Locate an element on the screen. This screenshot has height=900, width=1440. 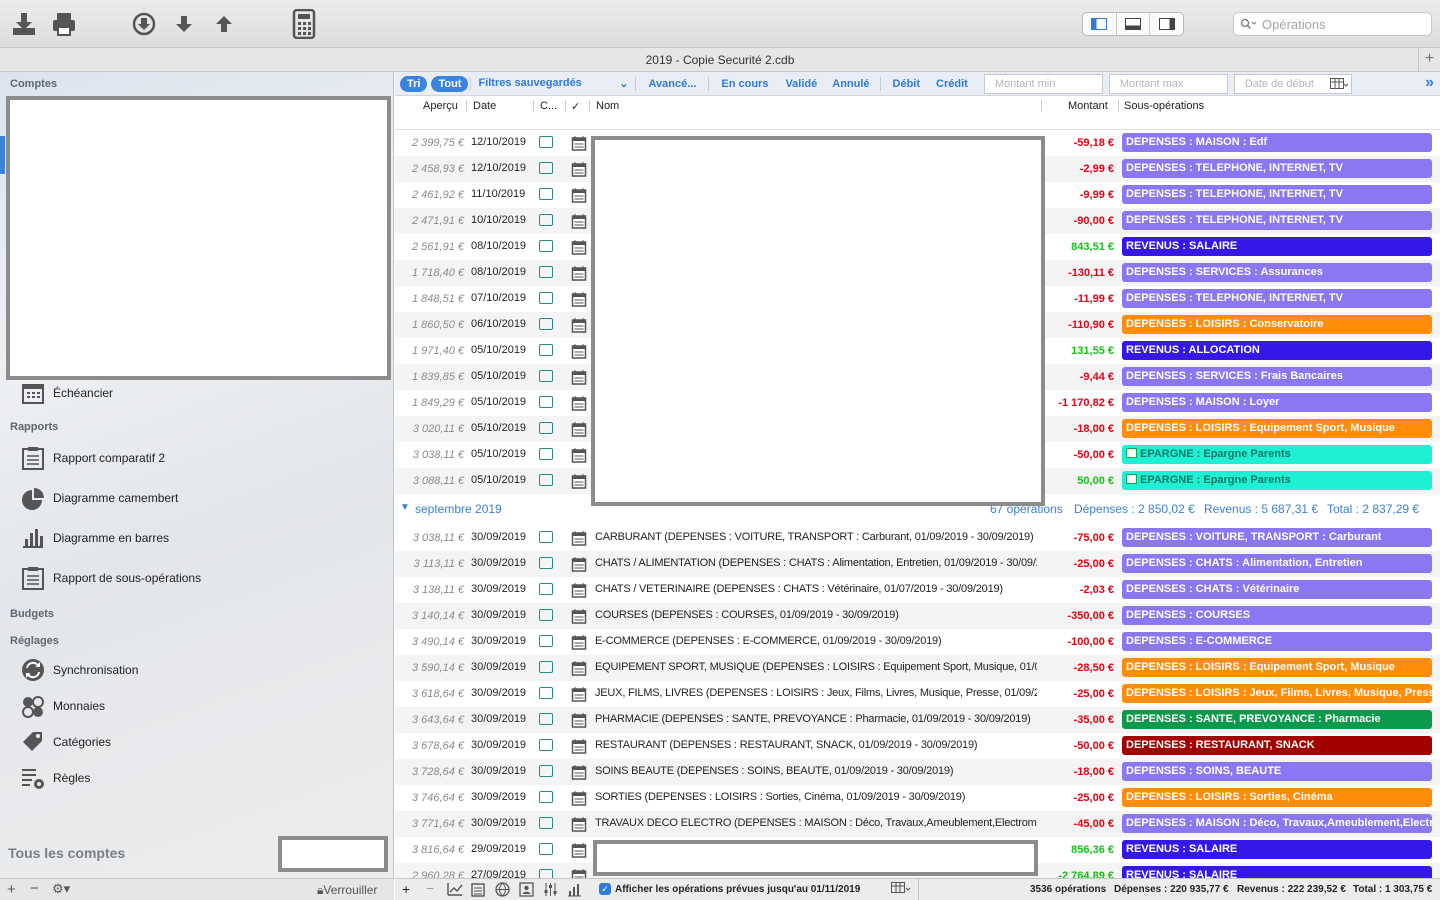
amount-min-field: Montant min is located at coordinates (1043, 83).